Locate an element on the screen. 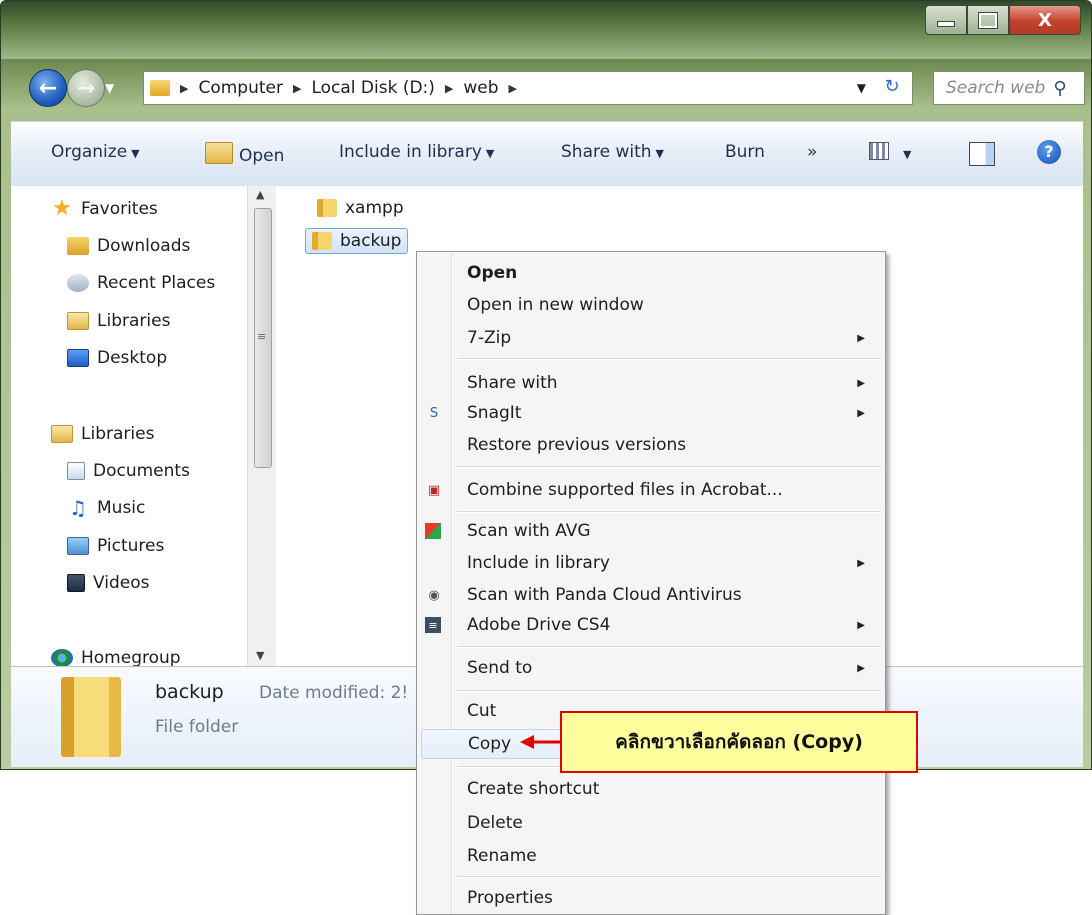 Image resolution: width=1092 pixels, height=915 pixels. breadcrumb-web: web is located at coordinates (480, 88).